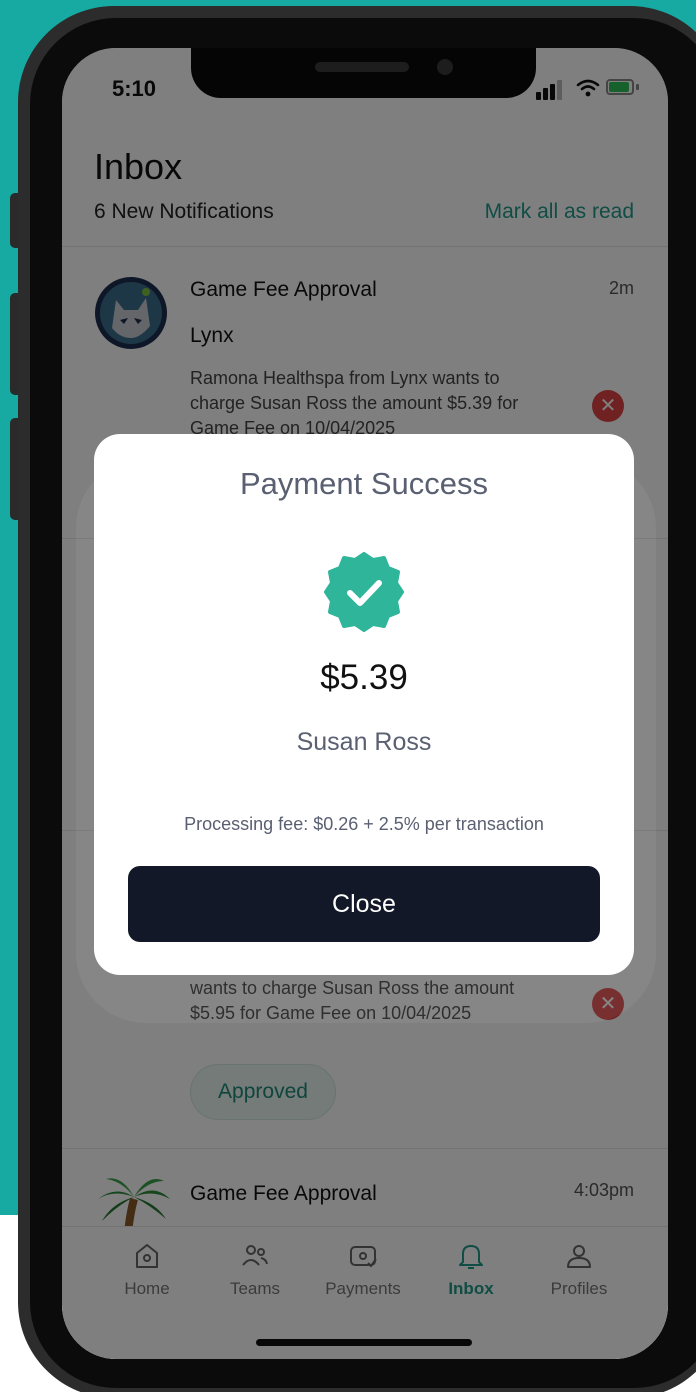 Image resolution: width=696 pixels, height=1392 pixels. What do you see at coordinates (364, 904) in the screenshot?
I see `close-button: Close` at bounding box center [364, 904].